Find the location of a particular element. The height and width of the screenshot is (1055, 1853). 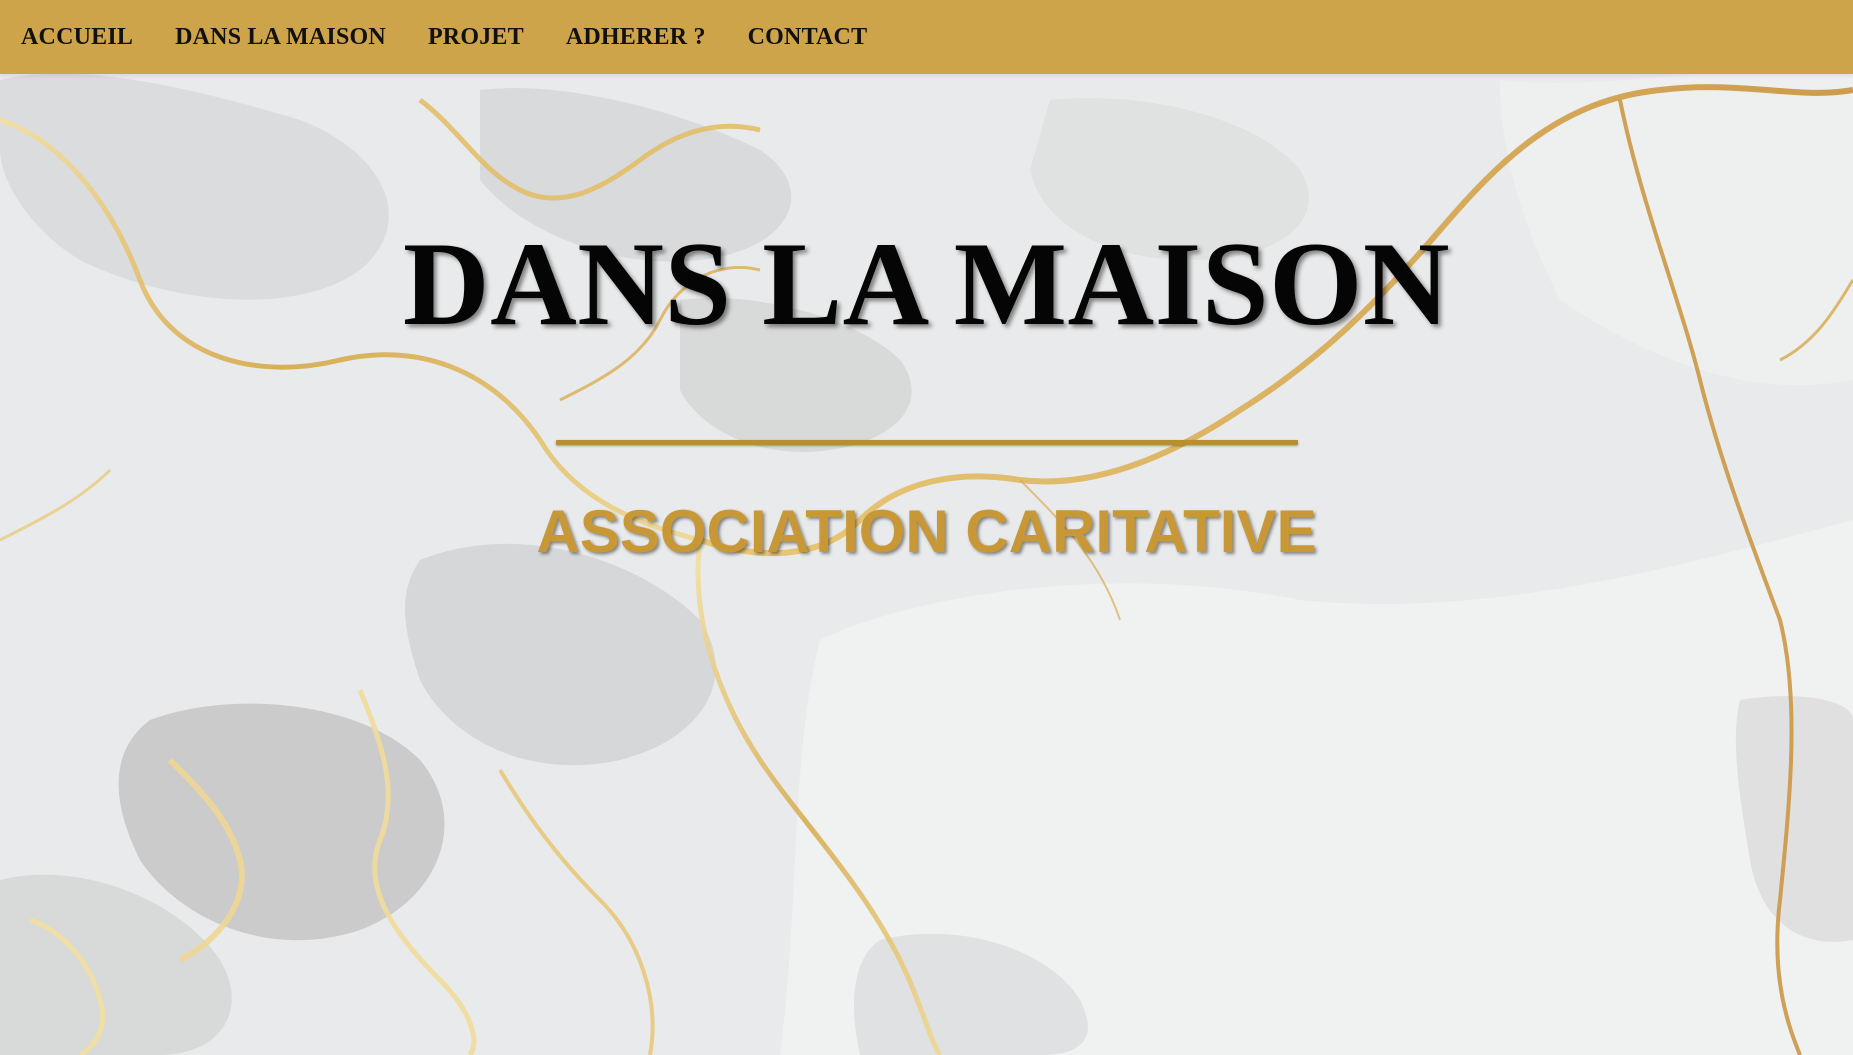

nav-item-projet: PROJET is located at coordinates (476, 37).